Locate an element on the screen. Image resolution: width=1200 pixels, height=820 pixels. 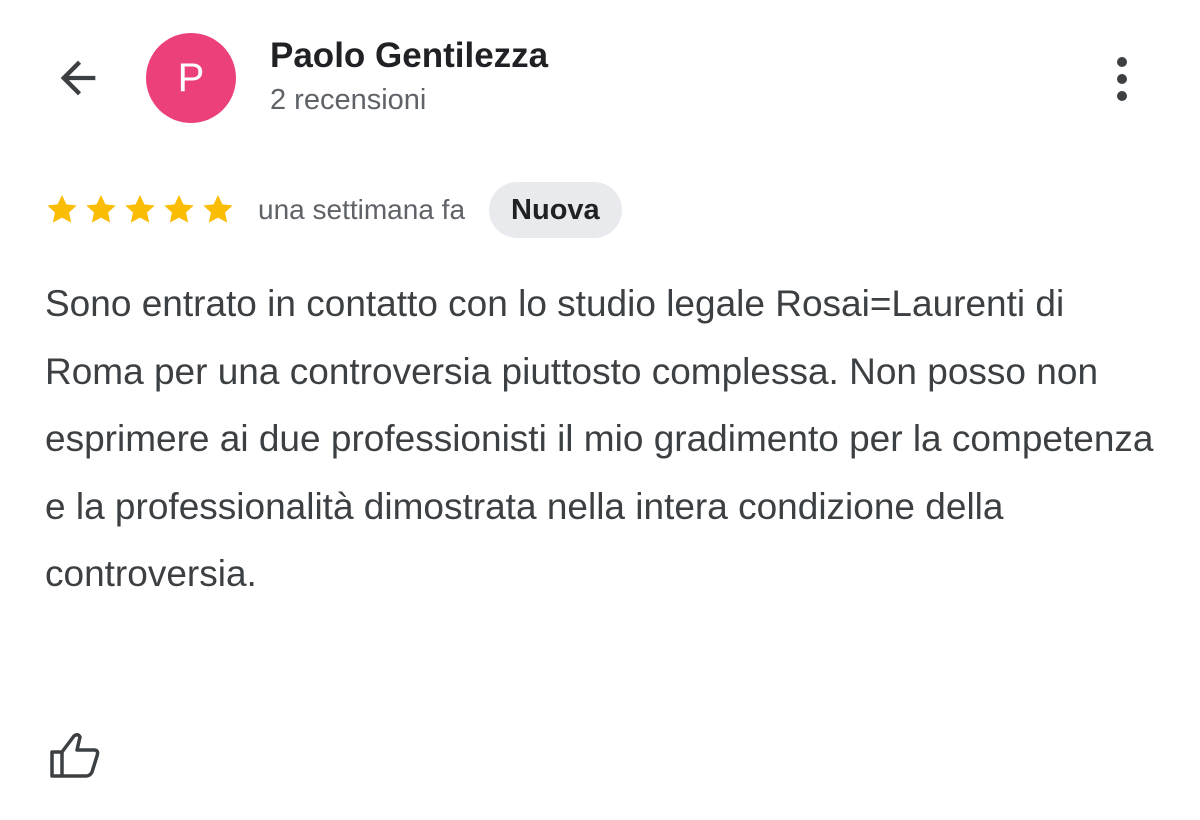
star-rating is located at coordinates (140, 210).